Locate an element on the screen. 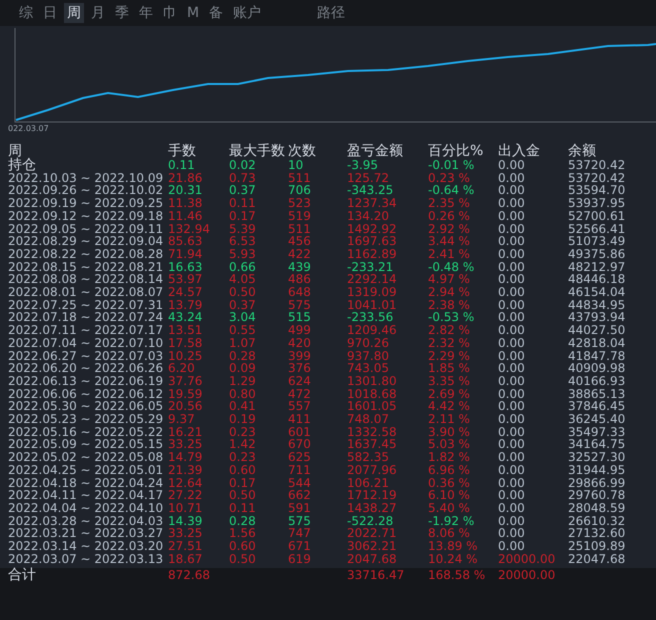 The image size is (656, 620). column-header: 最大手数 is located at coordinates (257, 151).